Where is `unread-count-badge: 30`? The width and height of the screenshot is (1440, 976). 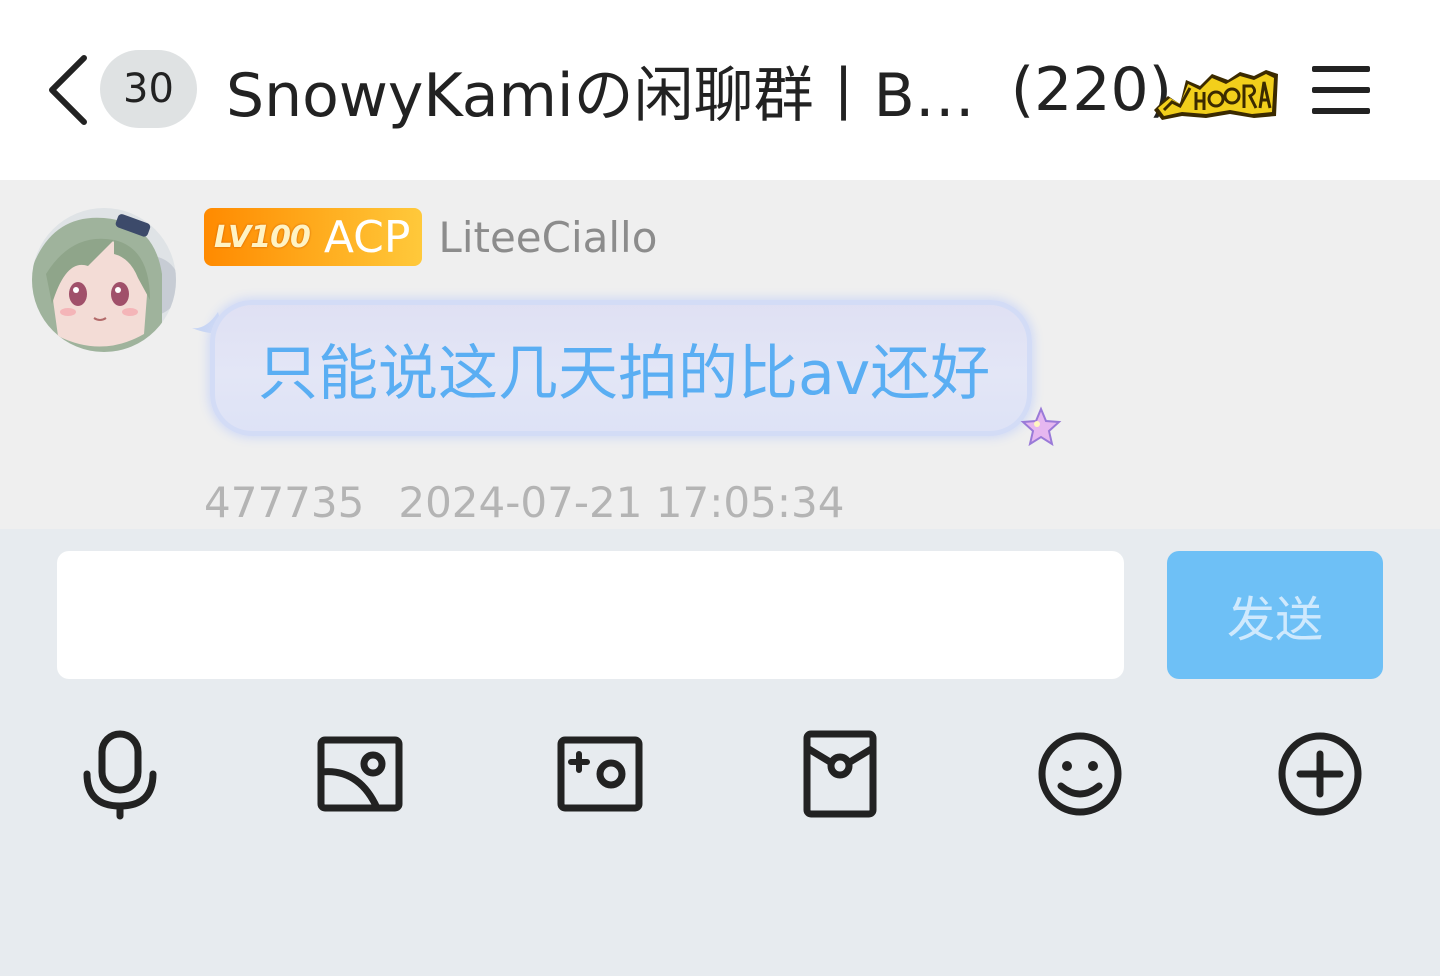
unread-count-badge: 30 is located at coordinates (148, 89).